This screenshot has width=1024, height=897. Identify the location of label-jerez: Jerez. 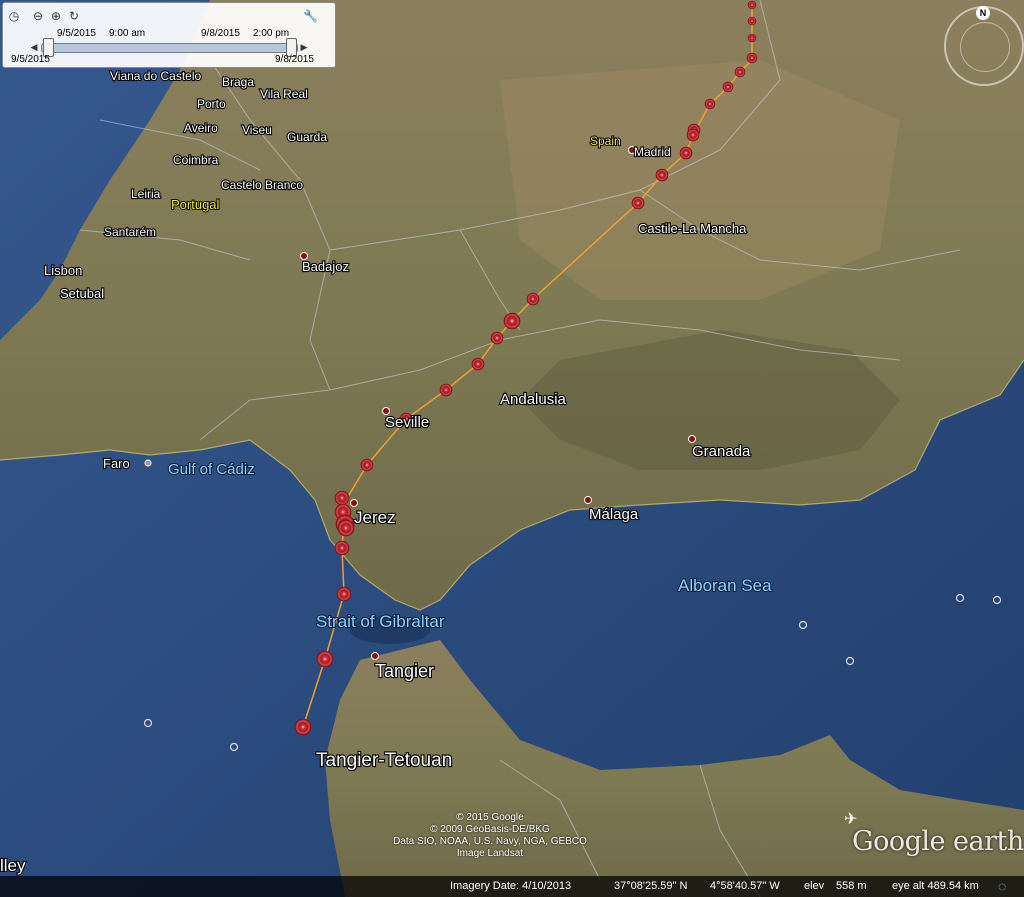
(375, 517).